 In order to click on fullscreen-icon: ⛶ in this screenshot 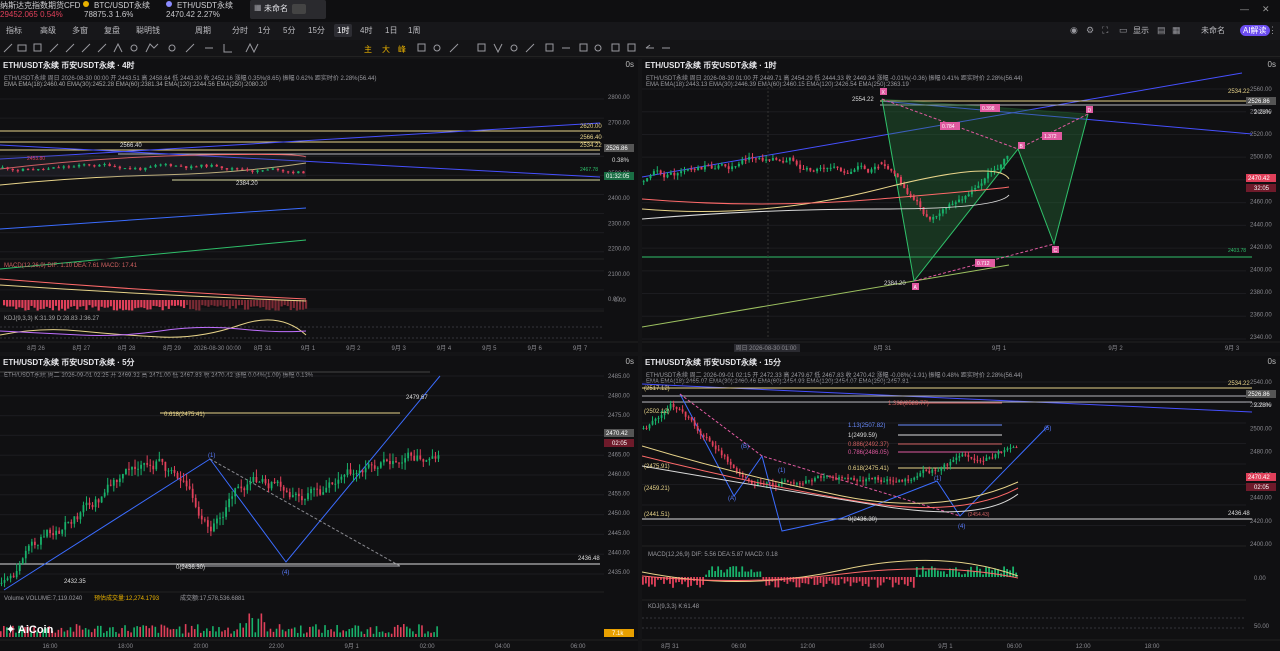, I will do `click(1105, 30)`.